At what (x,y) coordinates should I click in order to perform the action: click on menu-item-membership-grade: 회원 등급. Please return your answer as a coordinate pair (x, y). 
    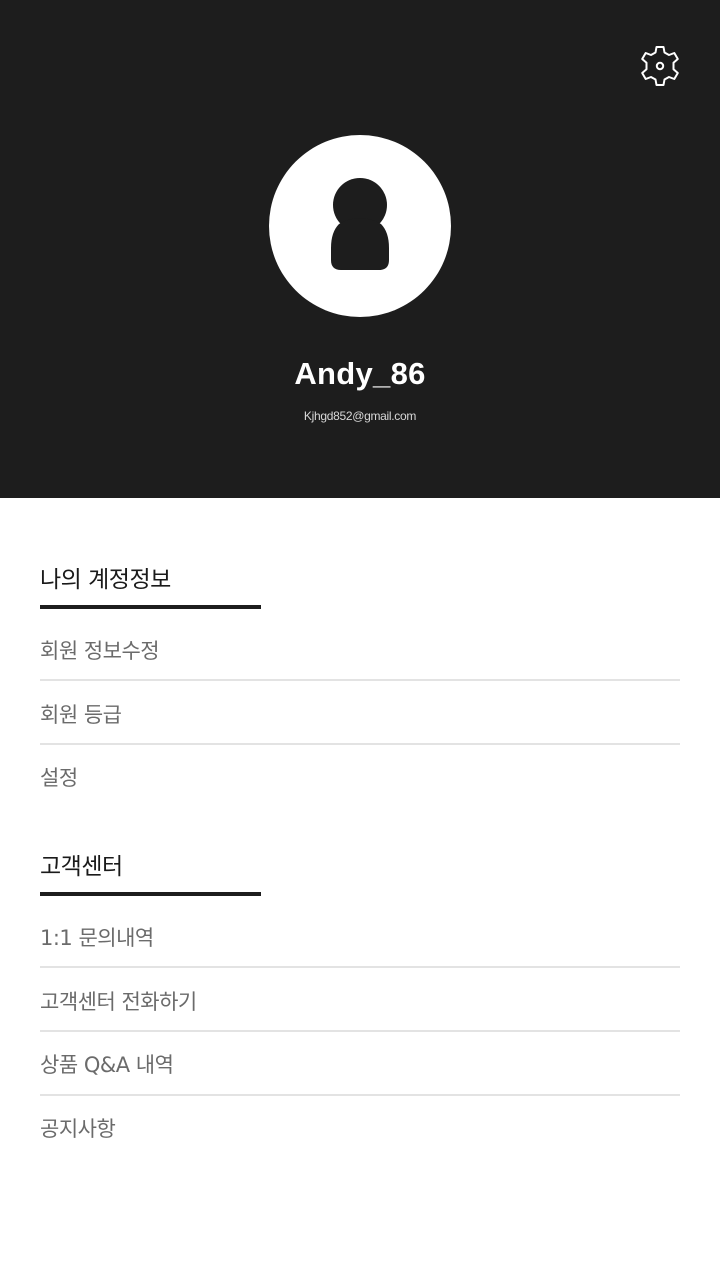
    Looking at the image, I should click on (360, 713).